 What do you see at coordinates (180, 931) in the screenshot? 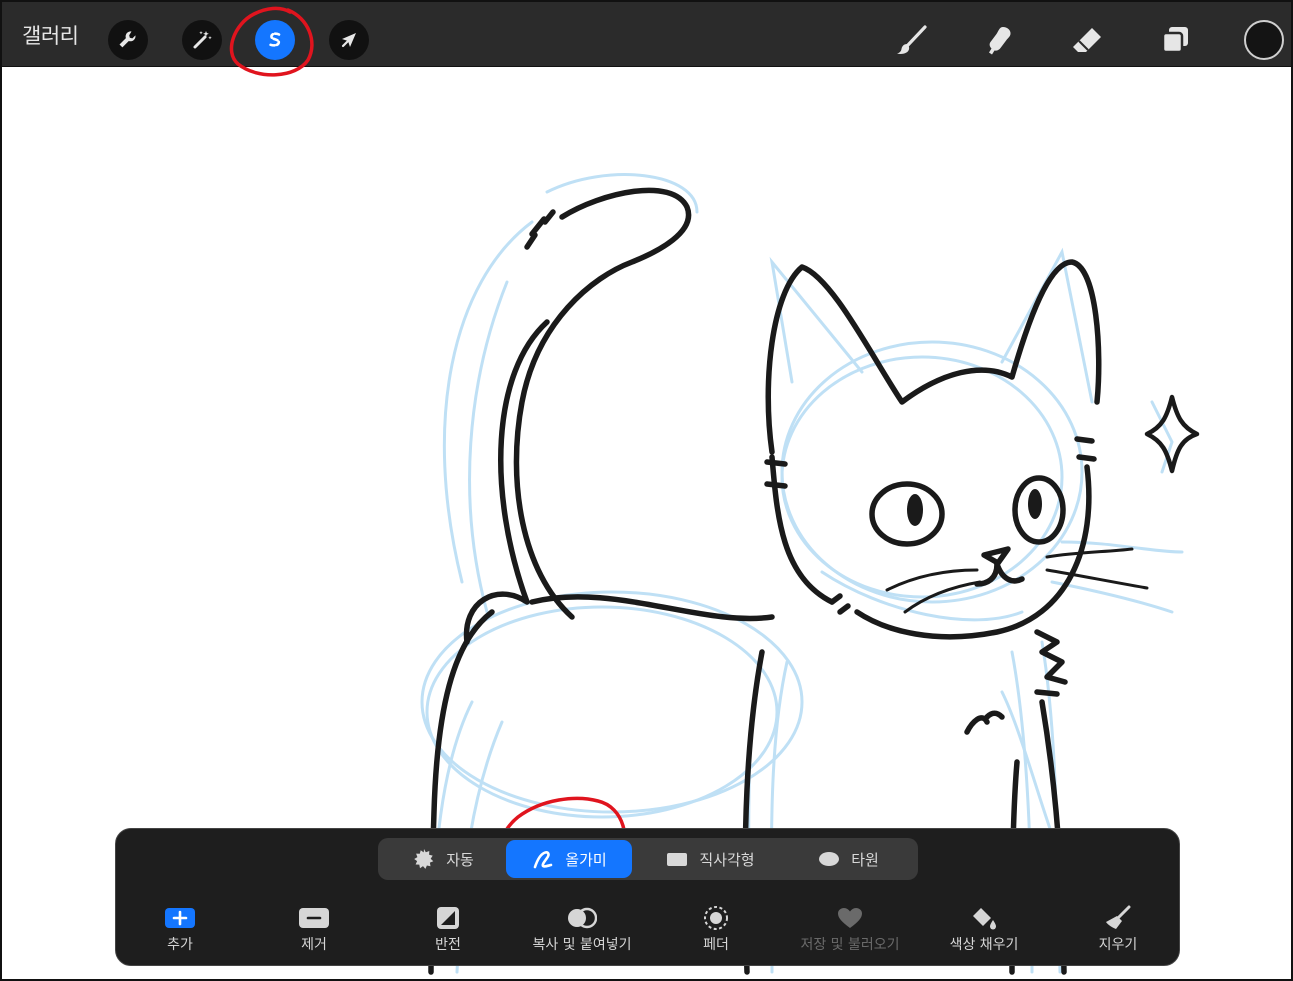
I see `add-button: 추가` at bounding box center [180, 931].